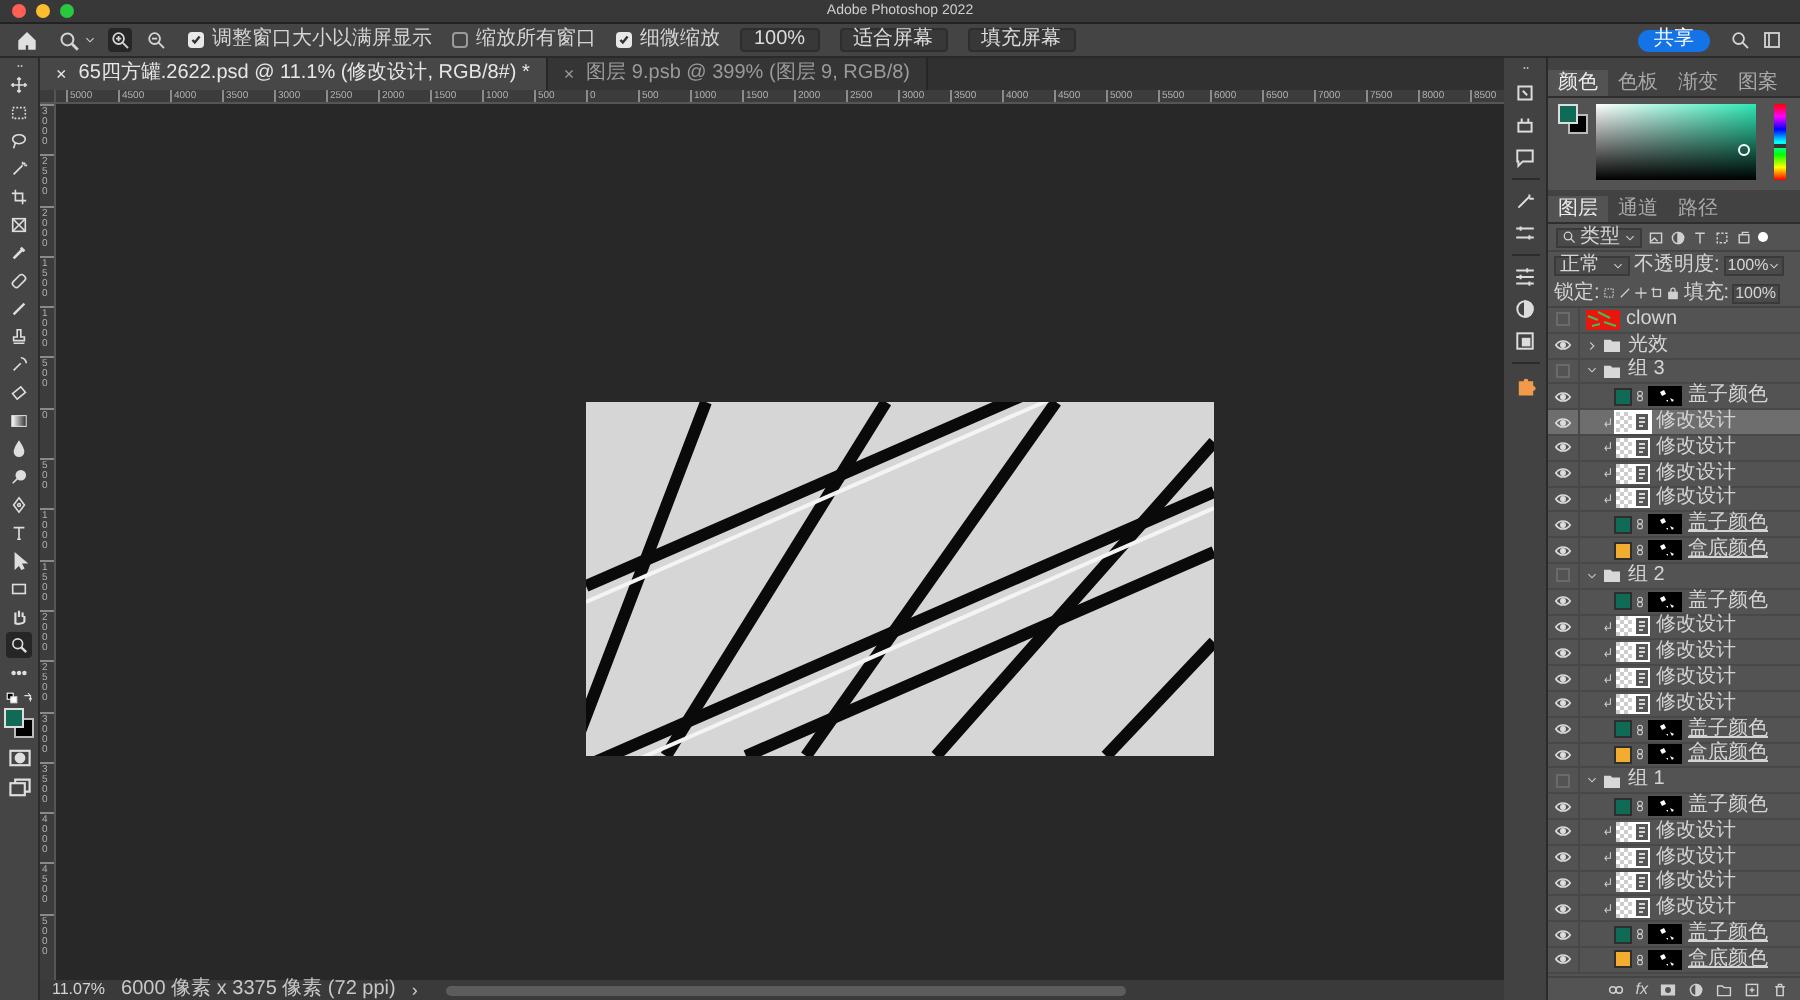 This screenshot has height=1000, width=1800. I want to click on panel-tab: 图层, so click(1578, 209).